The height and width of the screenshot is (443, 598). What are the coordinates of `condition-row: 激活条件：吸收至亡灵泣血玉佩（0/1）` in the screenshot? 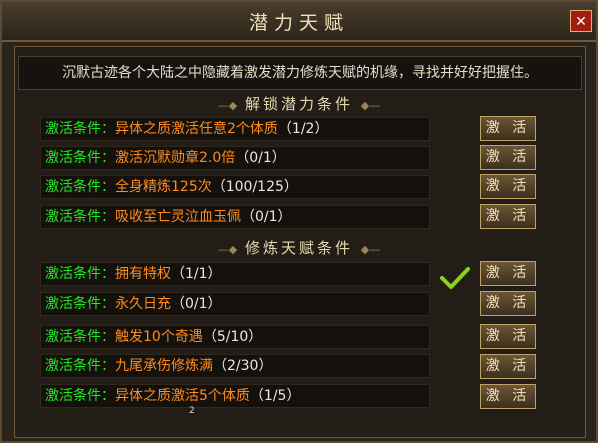 It's located at (235, 217).